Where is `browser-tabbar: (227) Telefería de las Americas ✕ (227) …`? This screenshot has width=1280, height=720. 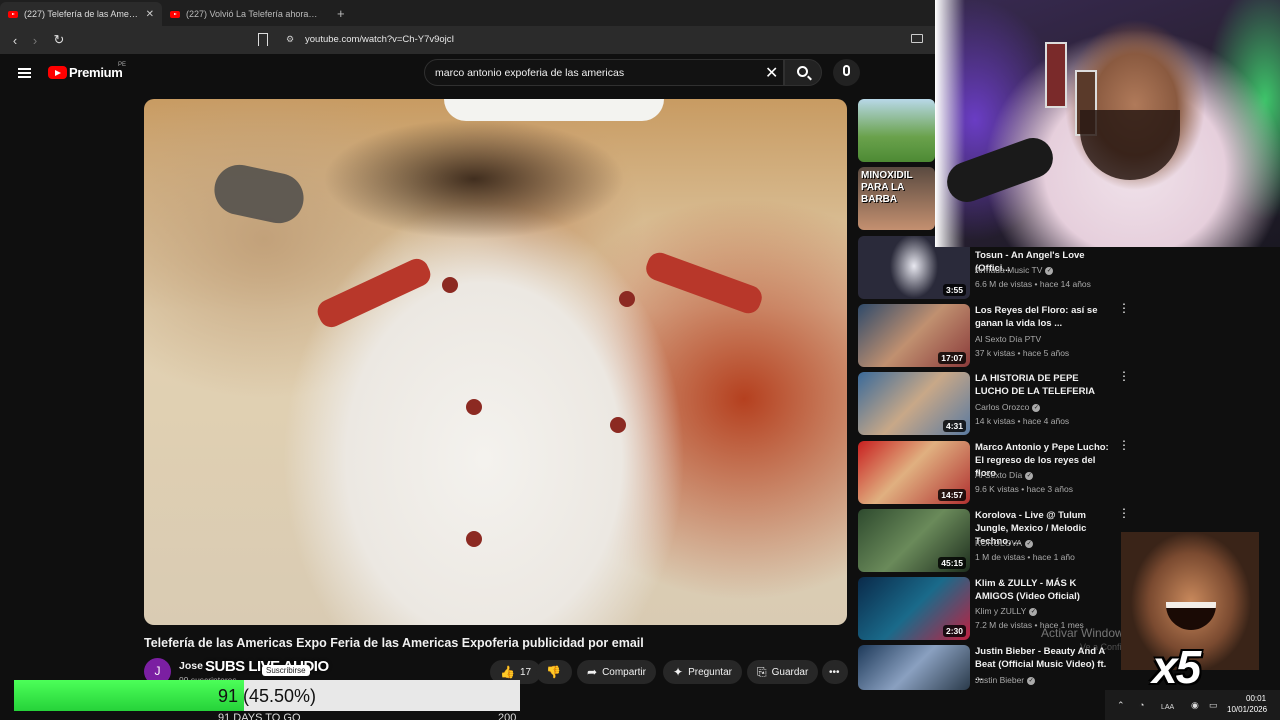 browser-tabbar: (227) Telefería de las Americas ✕ (227) … is located at coordinates (467, 13).